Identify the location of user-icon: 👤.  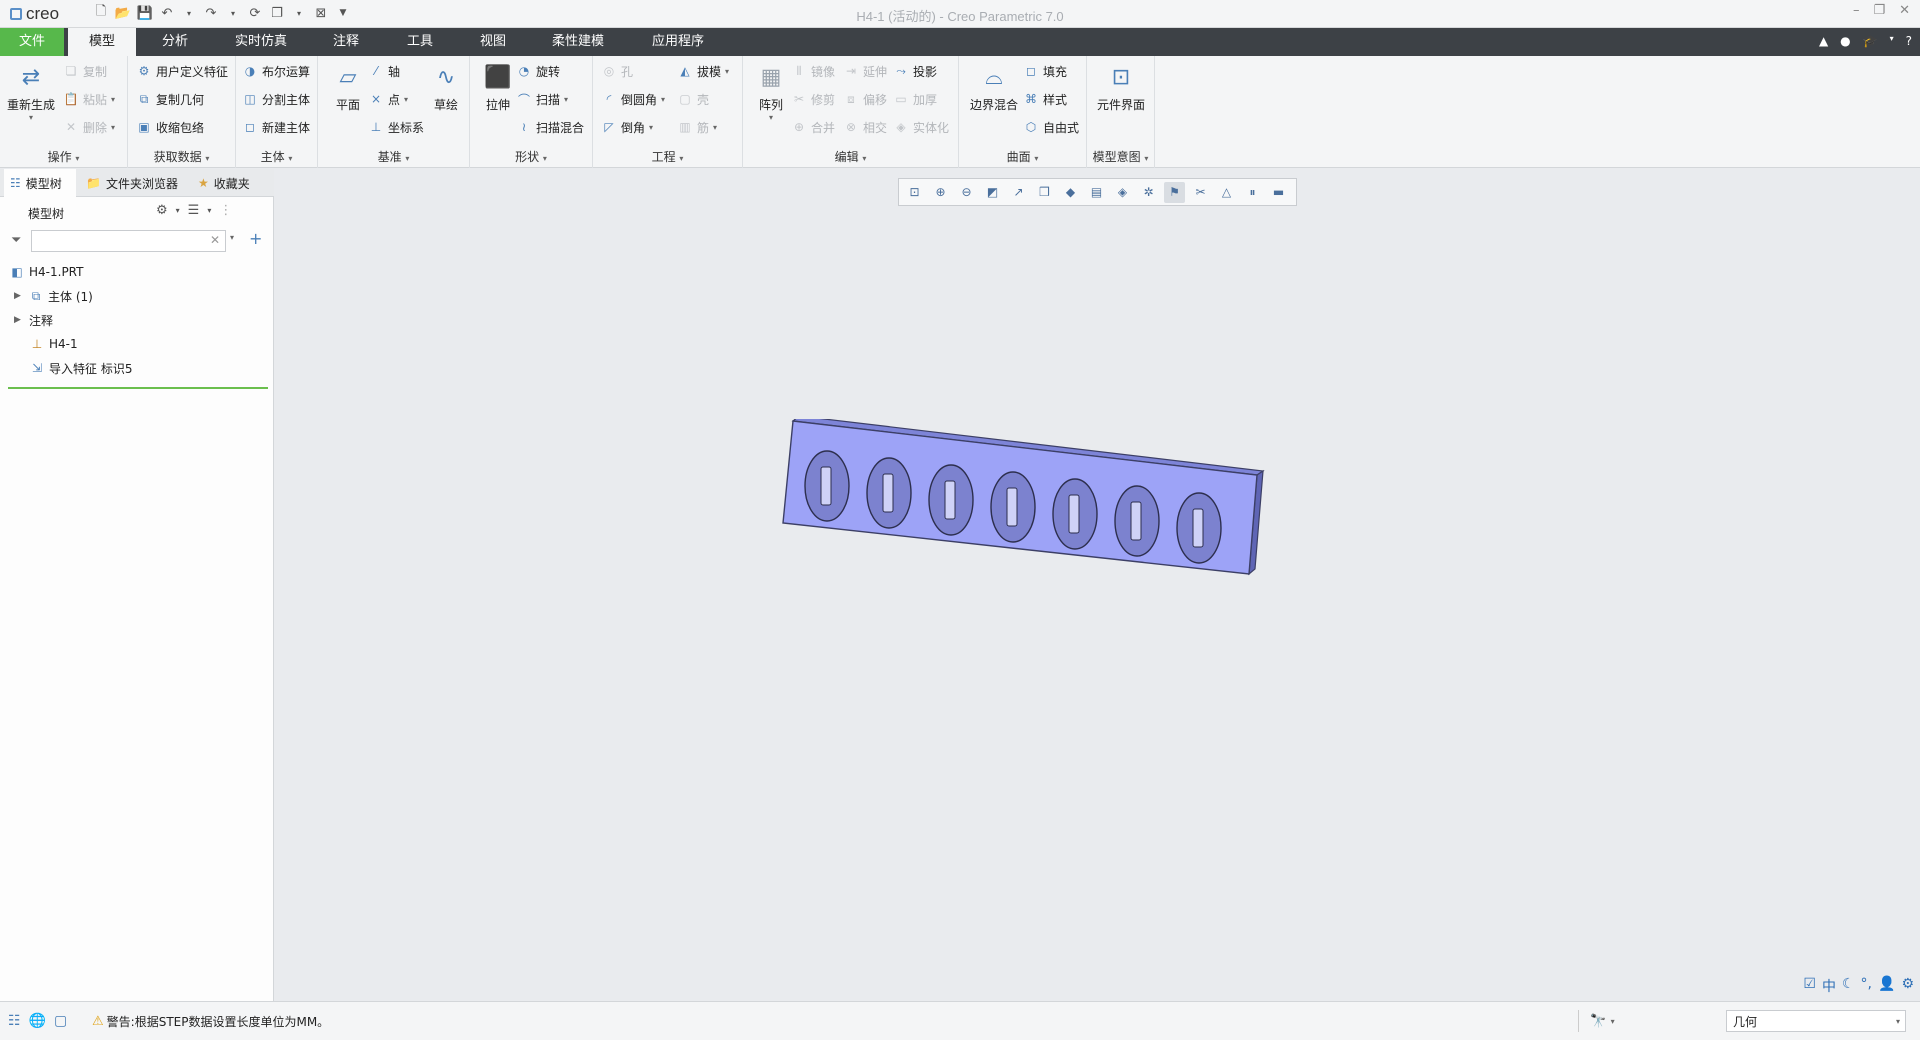
(1886, 986).